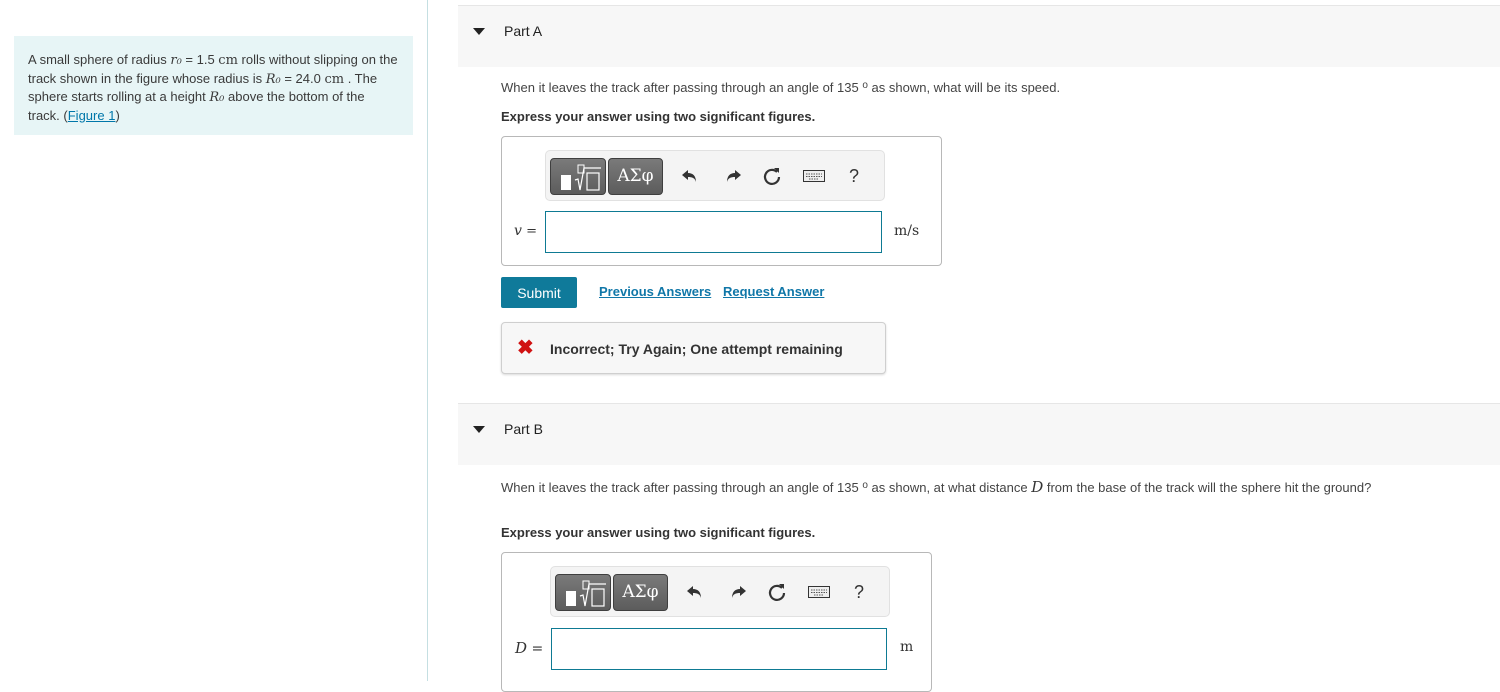 The image size is (1500, 692). I want to click on previous-answers-link: Previous Answers, so click(655, 291).